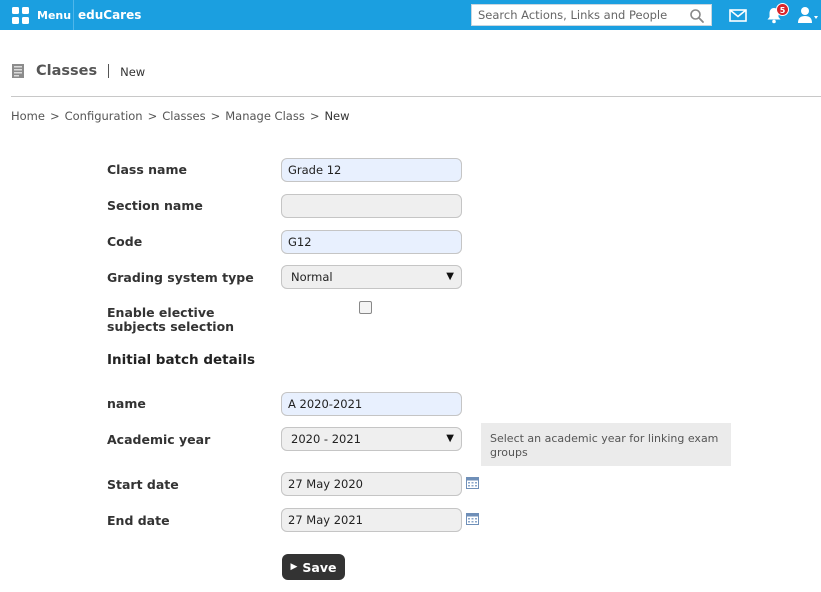 The width and height of the screenshot is (821, 592). What do you see at coordinates (18, 71) in the screenshot?
I see `document-icon` at bounding box center [18, 71].